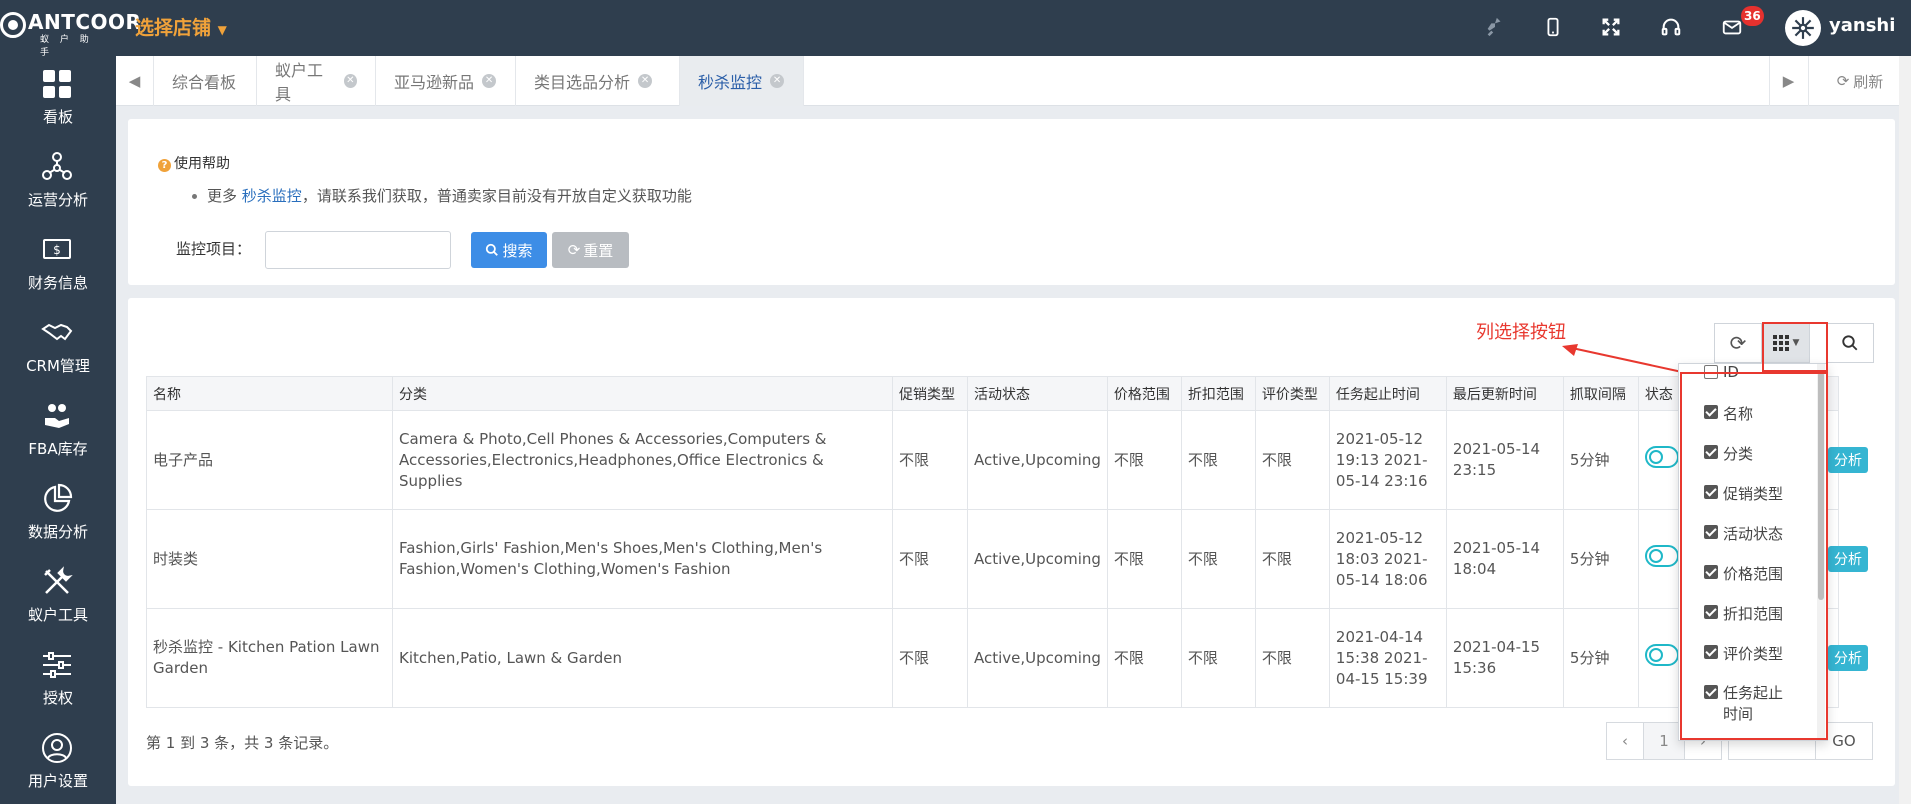 The height and width of the screenshot is (804, 1911). Describe the element at coordinates (598, 81) in the screenshot. I see `tab-category-analysis: 类目选品分析 ✕` at that location.